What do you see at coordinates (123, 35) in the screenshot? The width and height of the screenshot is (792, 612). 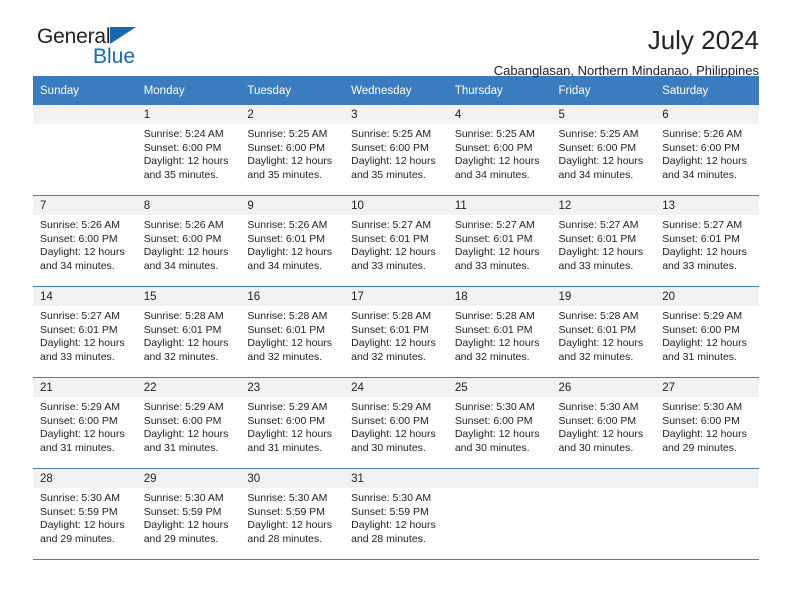 I see `triangle-icon` at bounding box center [123, 35].